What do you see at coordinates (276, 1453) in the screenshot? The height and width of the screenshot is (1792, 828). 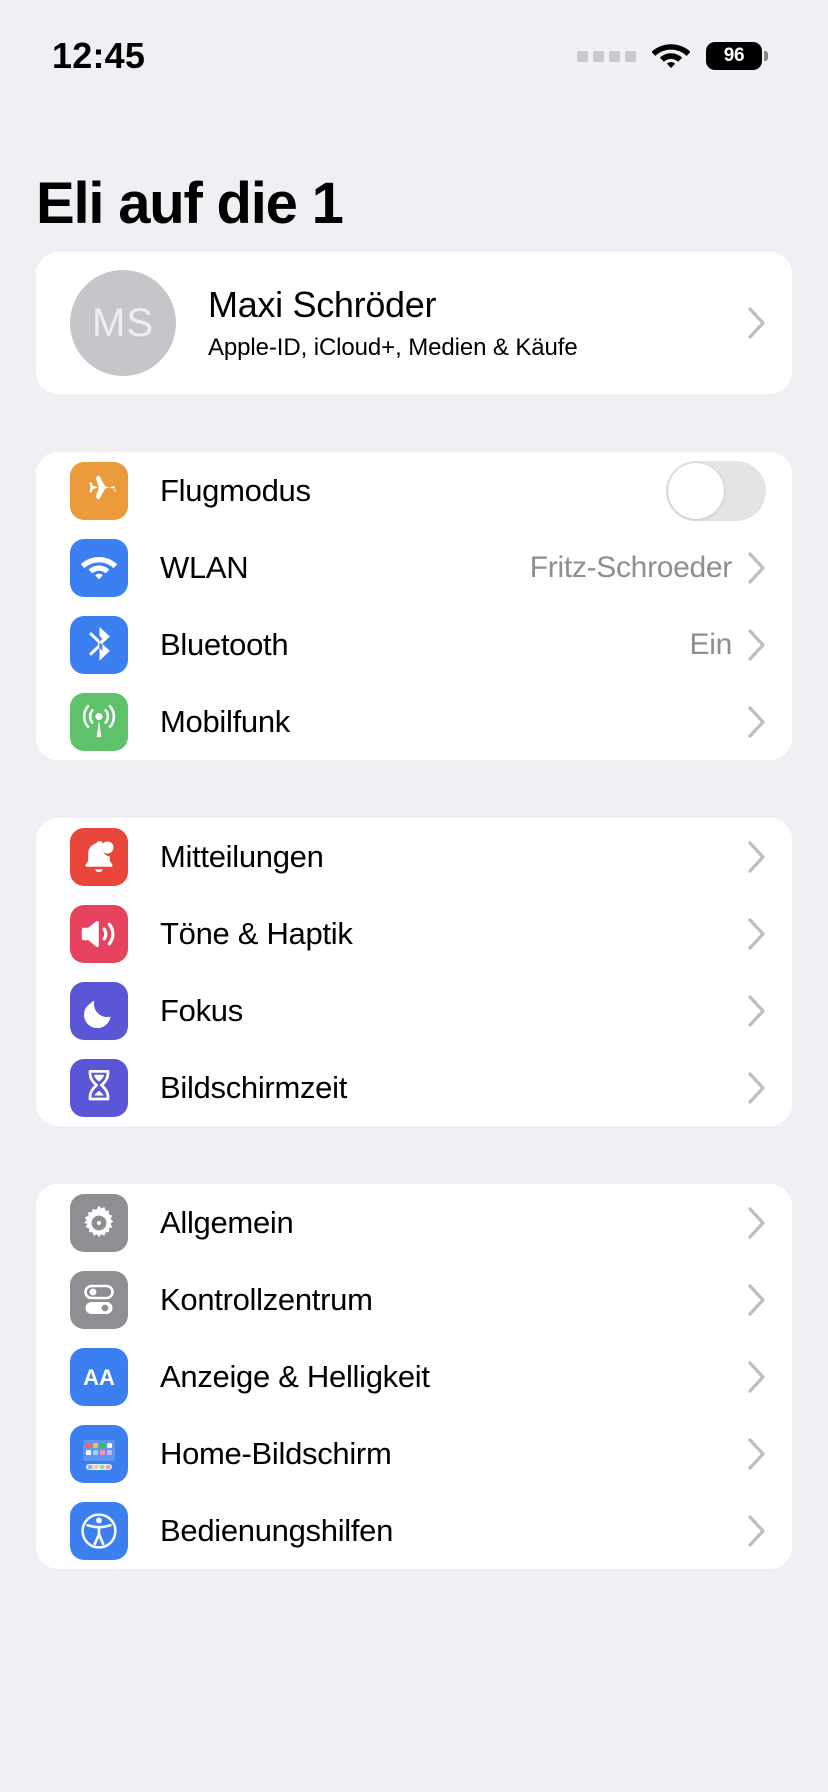 I see `settings-row-label: Home-Bildschirm` at bounding box center [276, 1453].